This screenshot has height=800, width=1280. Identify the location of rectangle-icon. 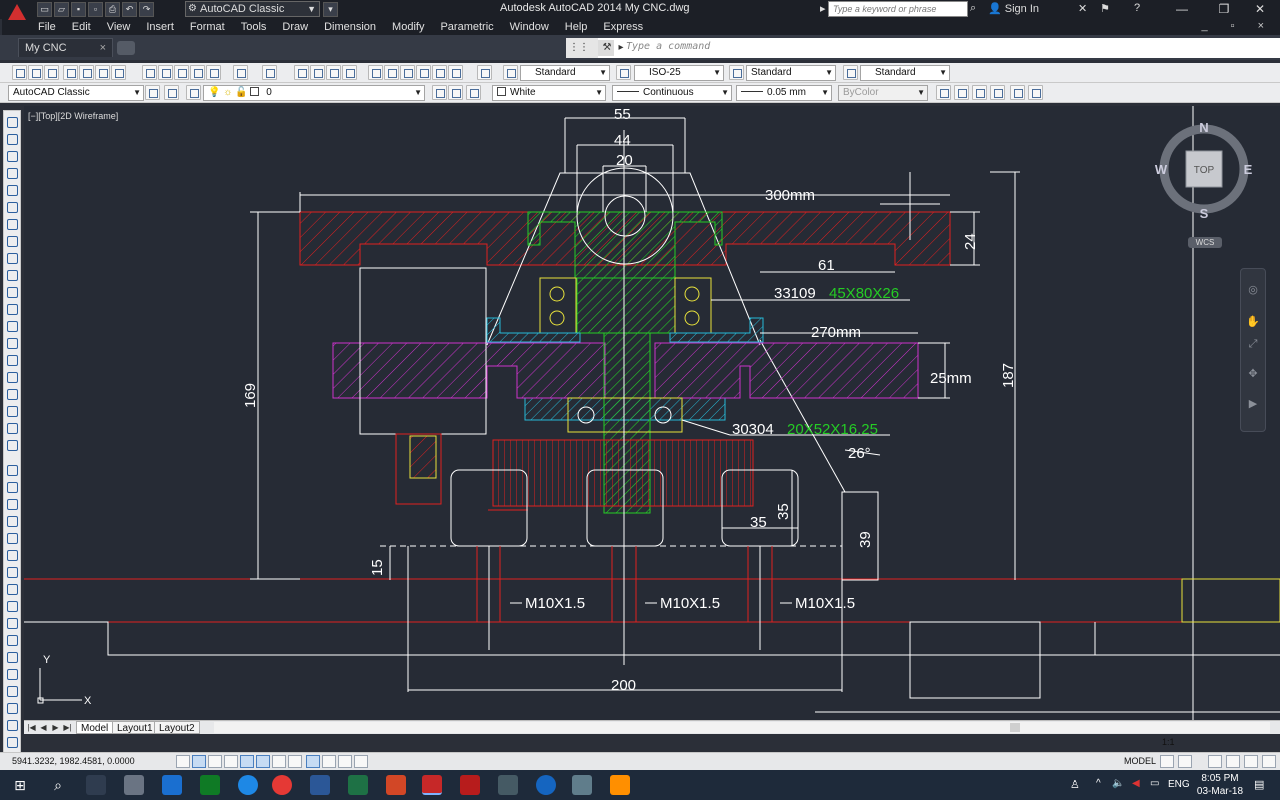
(12, 190).